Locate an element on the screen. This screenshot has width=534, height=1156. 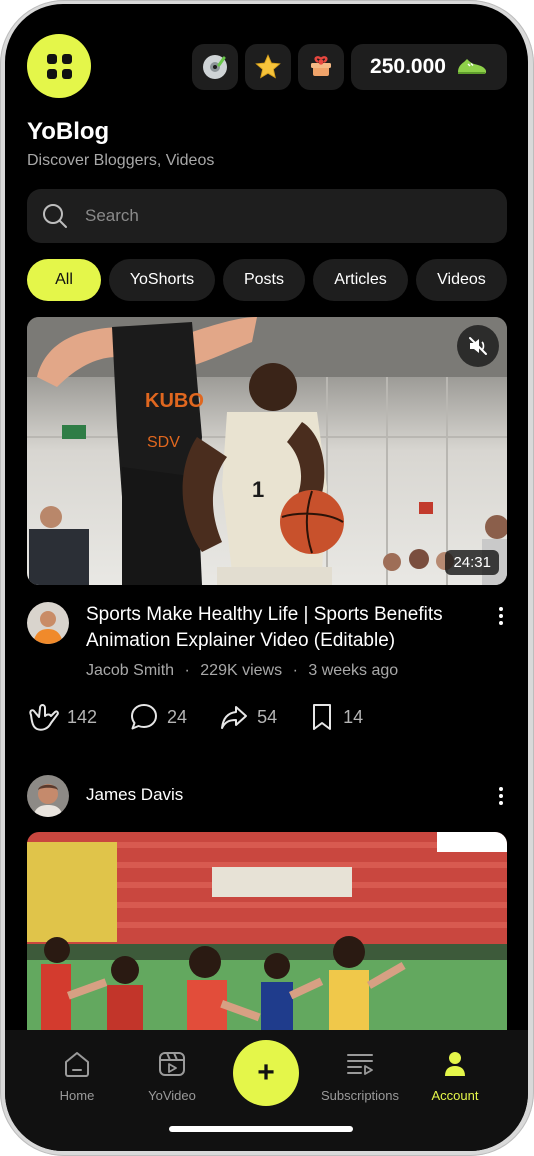
account-icon is located at coordinates (455, 1064).